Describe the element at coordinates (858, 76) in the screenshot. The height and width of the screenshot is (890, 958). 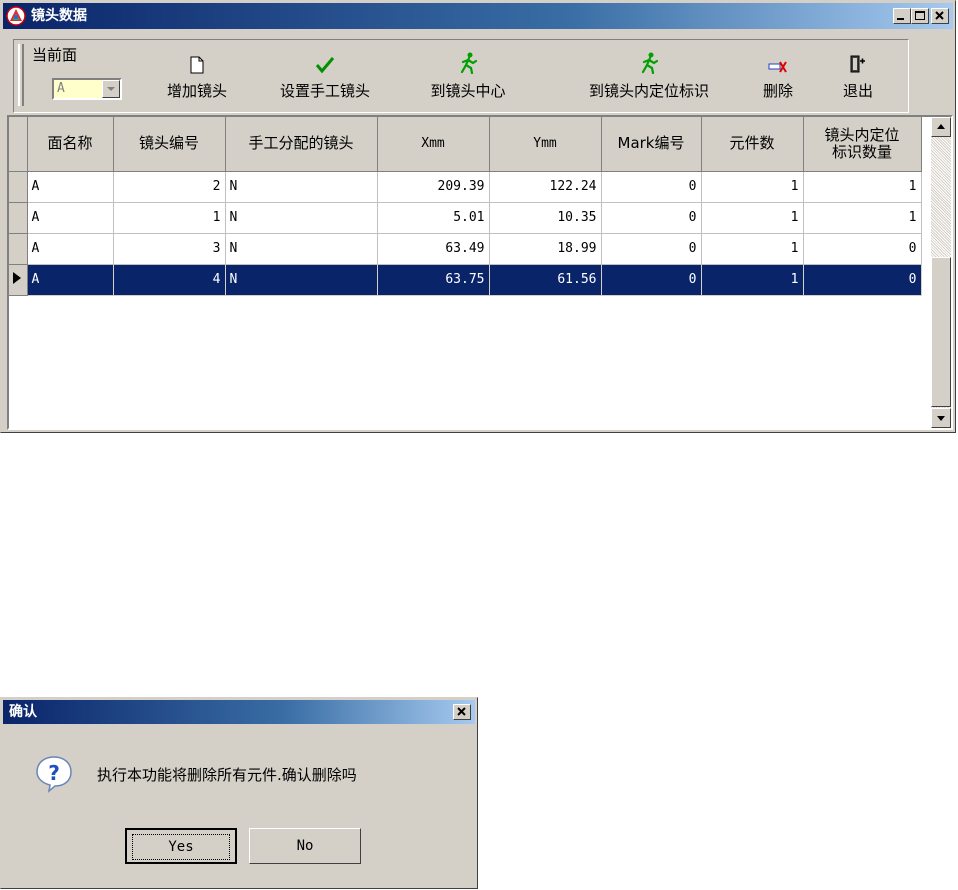
I see `exit-button: 退出` at that location.